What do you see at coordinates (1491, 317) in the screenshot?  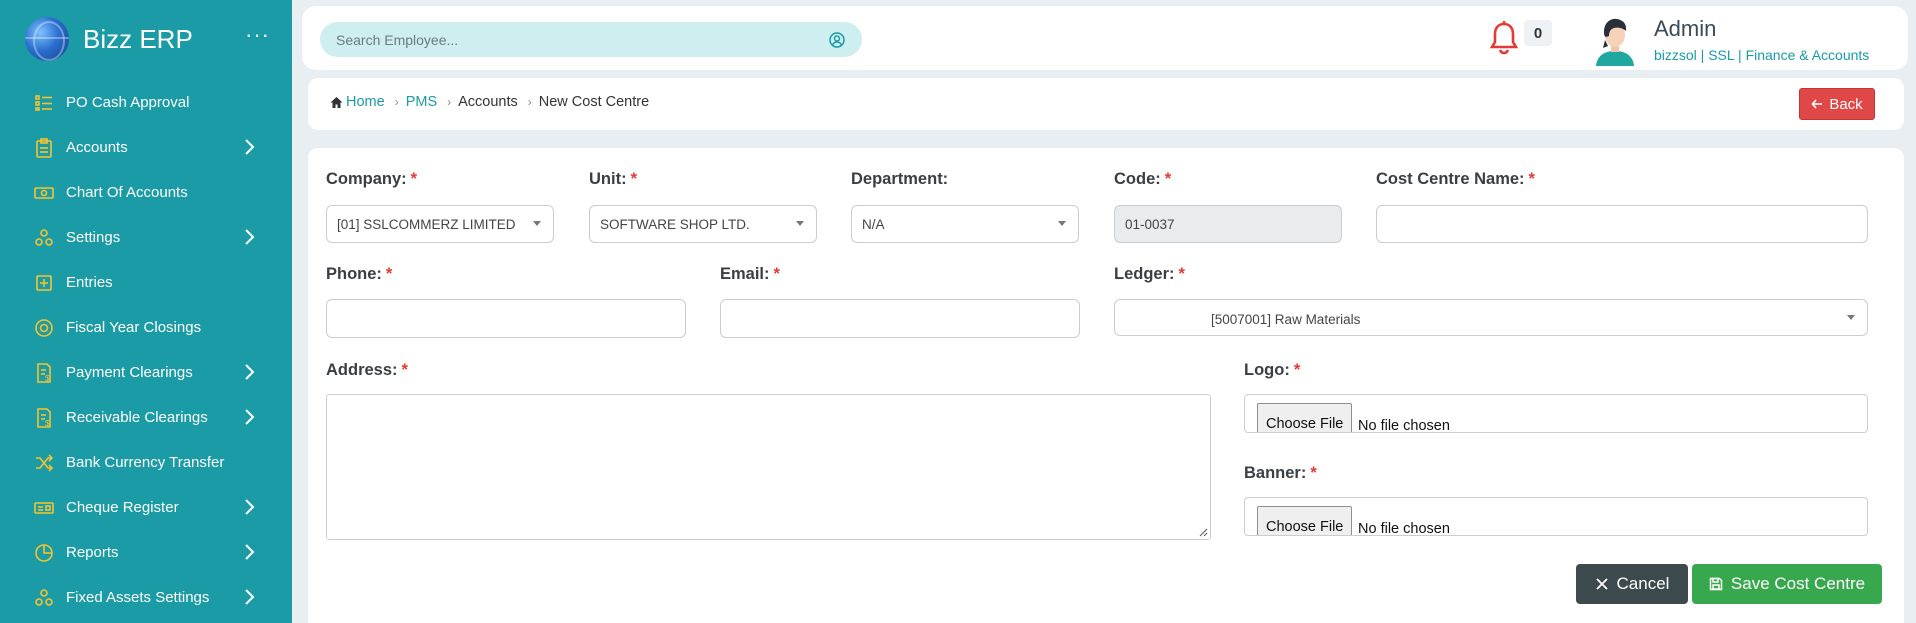 I see `ledger-select: [5007001] Raw Materials` at bounding box center [1491, 317].